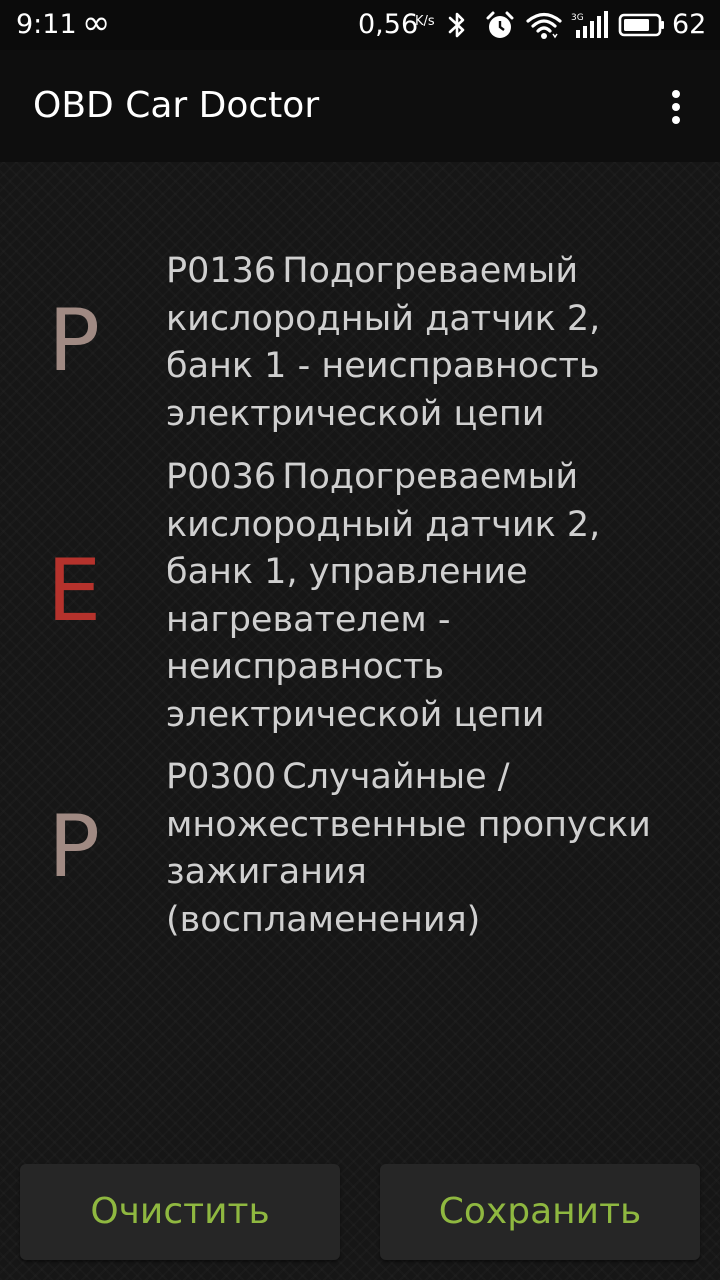 This screenshot has width=720, height=1280. What do you see at coordinates (96, 23) in the screenshot?
I see `infinity-icon: ∞` at bounding box center [96, 23].